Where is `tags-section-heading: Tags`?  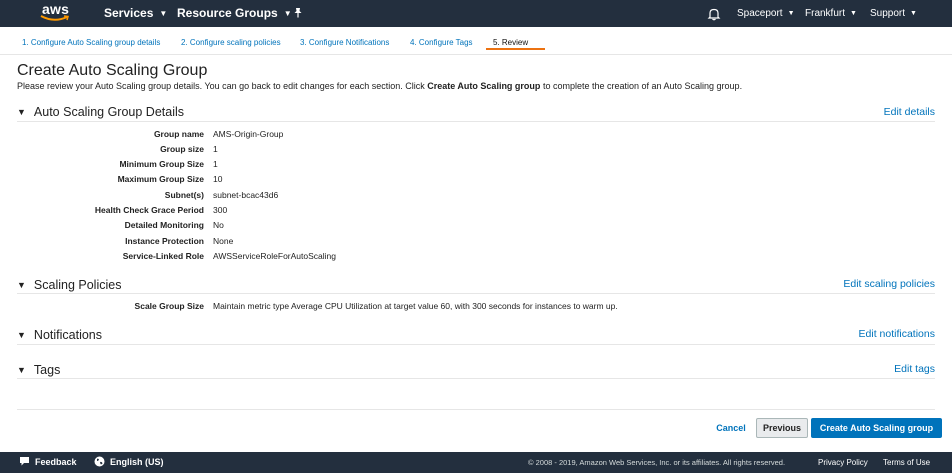
tags-section-heading: Tags is located at coordinates (47, 370).